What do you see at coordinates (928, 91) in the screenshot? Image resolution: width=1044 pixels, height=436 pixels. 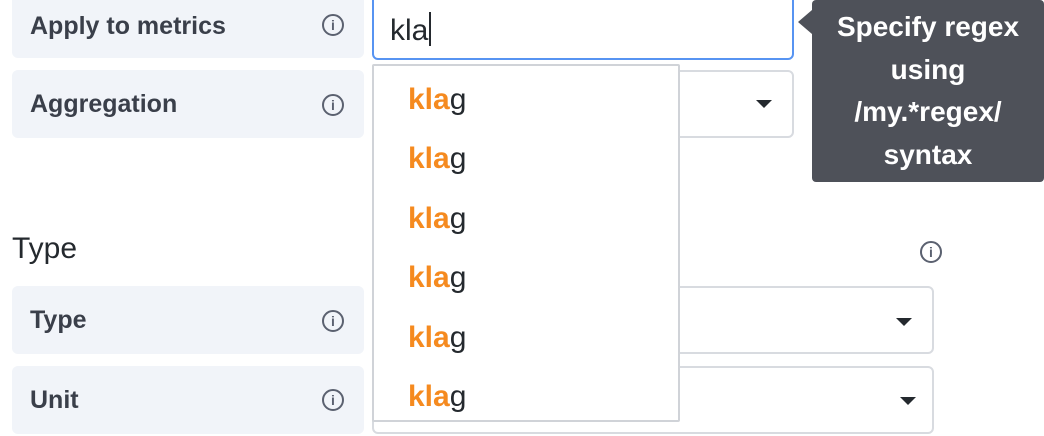 I see `regex-tooltip: Specify regex using /my.*regex/ syntax` at bounding box center [928, 91].